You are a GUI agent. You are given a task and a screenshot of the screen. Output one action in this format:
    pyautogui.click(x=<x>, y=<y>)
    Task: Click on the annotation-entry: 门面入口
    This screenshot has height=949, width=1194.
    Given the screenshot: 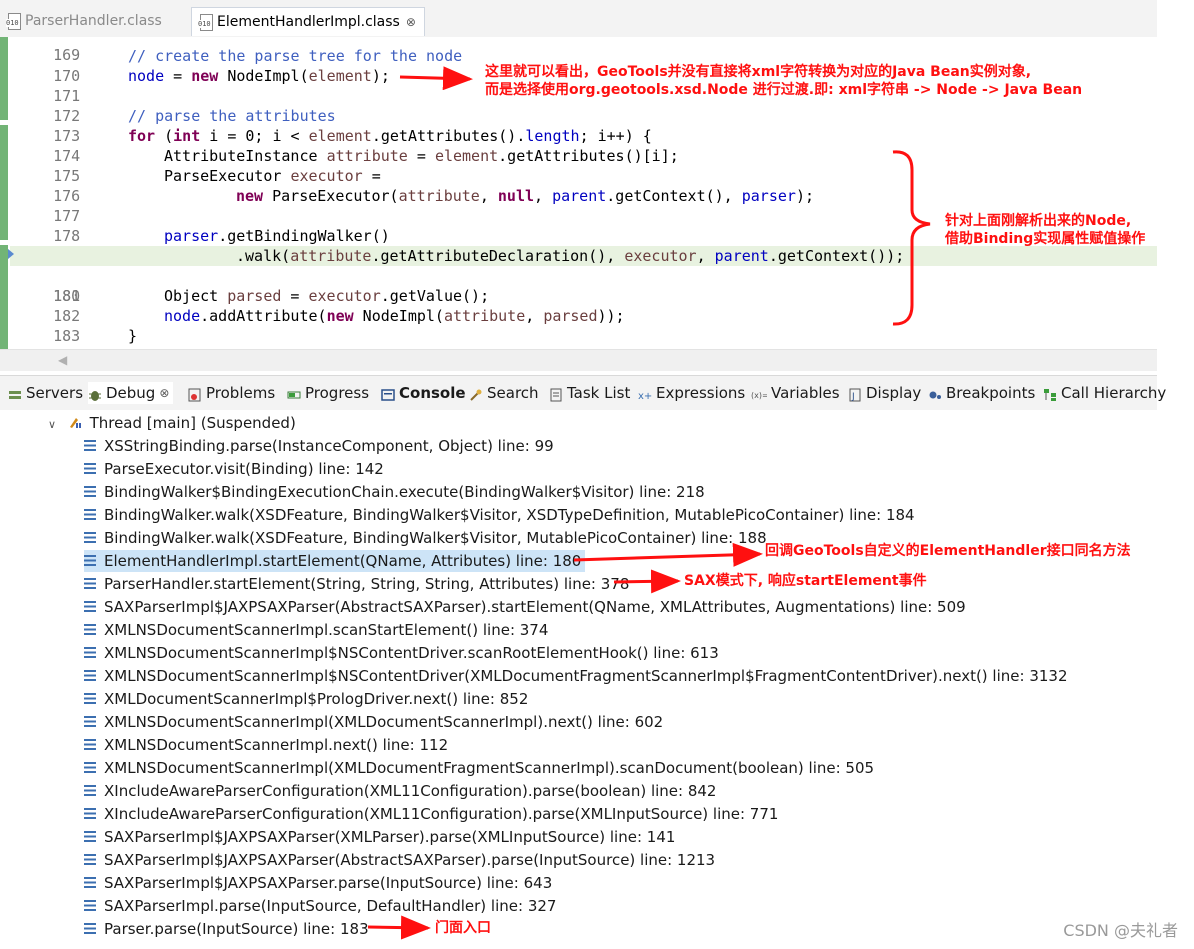 What is the action you would take?
    pyautogui.click(x=463, y=928)
    